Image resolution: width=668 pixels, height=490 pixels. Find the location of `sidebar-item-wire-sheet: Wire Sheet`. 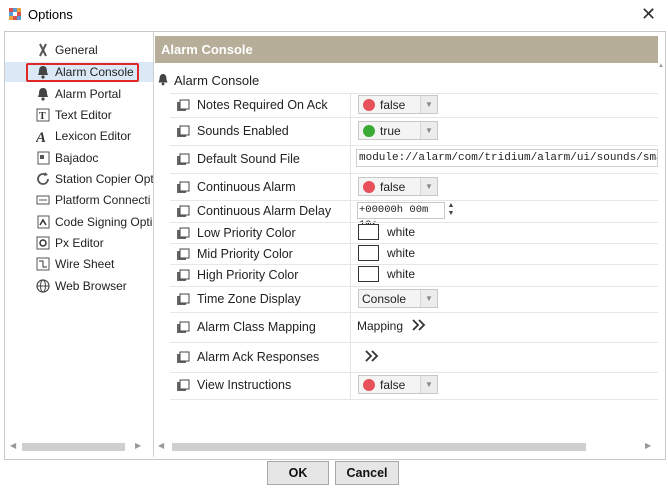

sidebar-item-wire-sheet: Wire Sheet is located at coordinates (79, 264).